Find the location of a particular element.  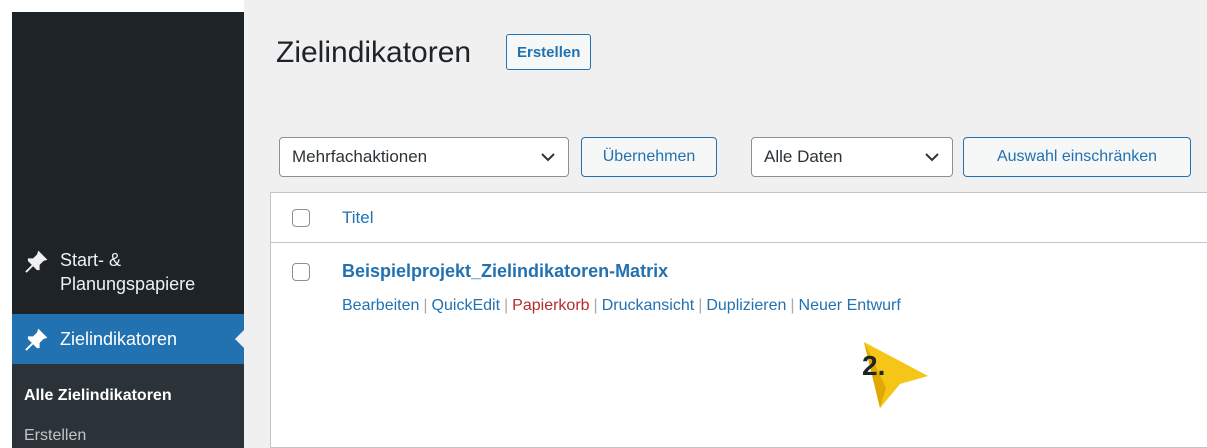

select-all-checkbox is located at coordinates (301, 218).